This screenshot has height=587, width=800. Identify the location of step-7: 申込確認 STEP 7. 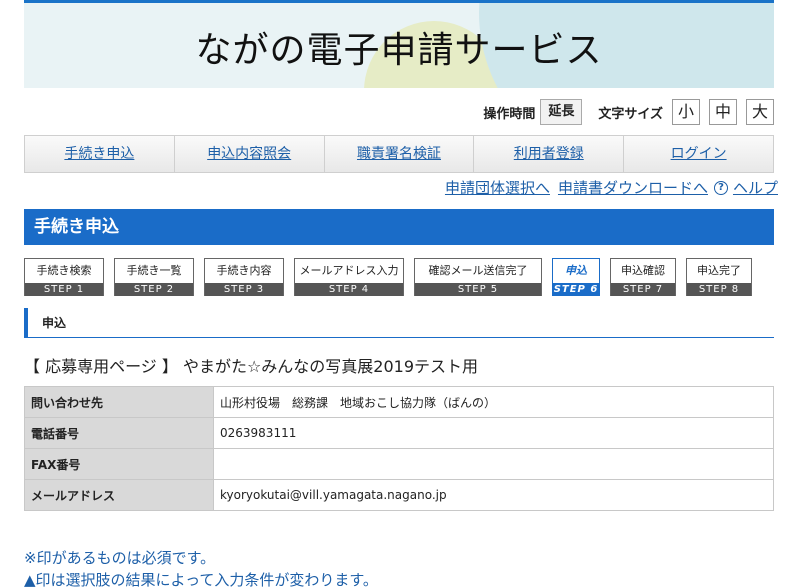
(643, 277).